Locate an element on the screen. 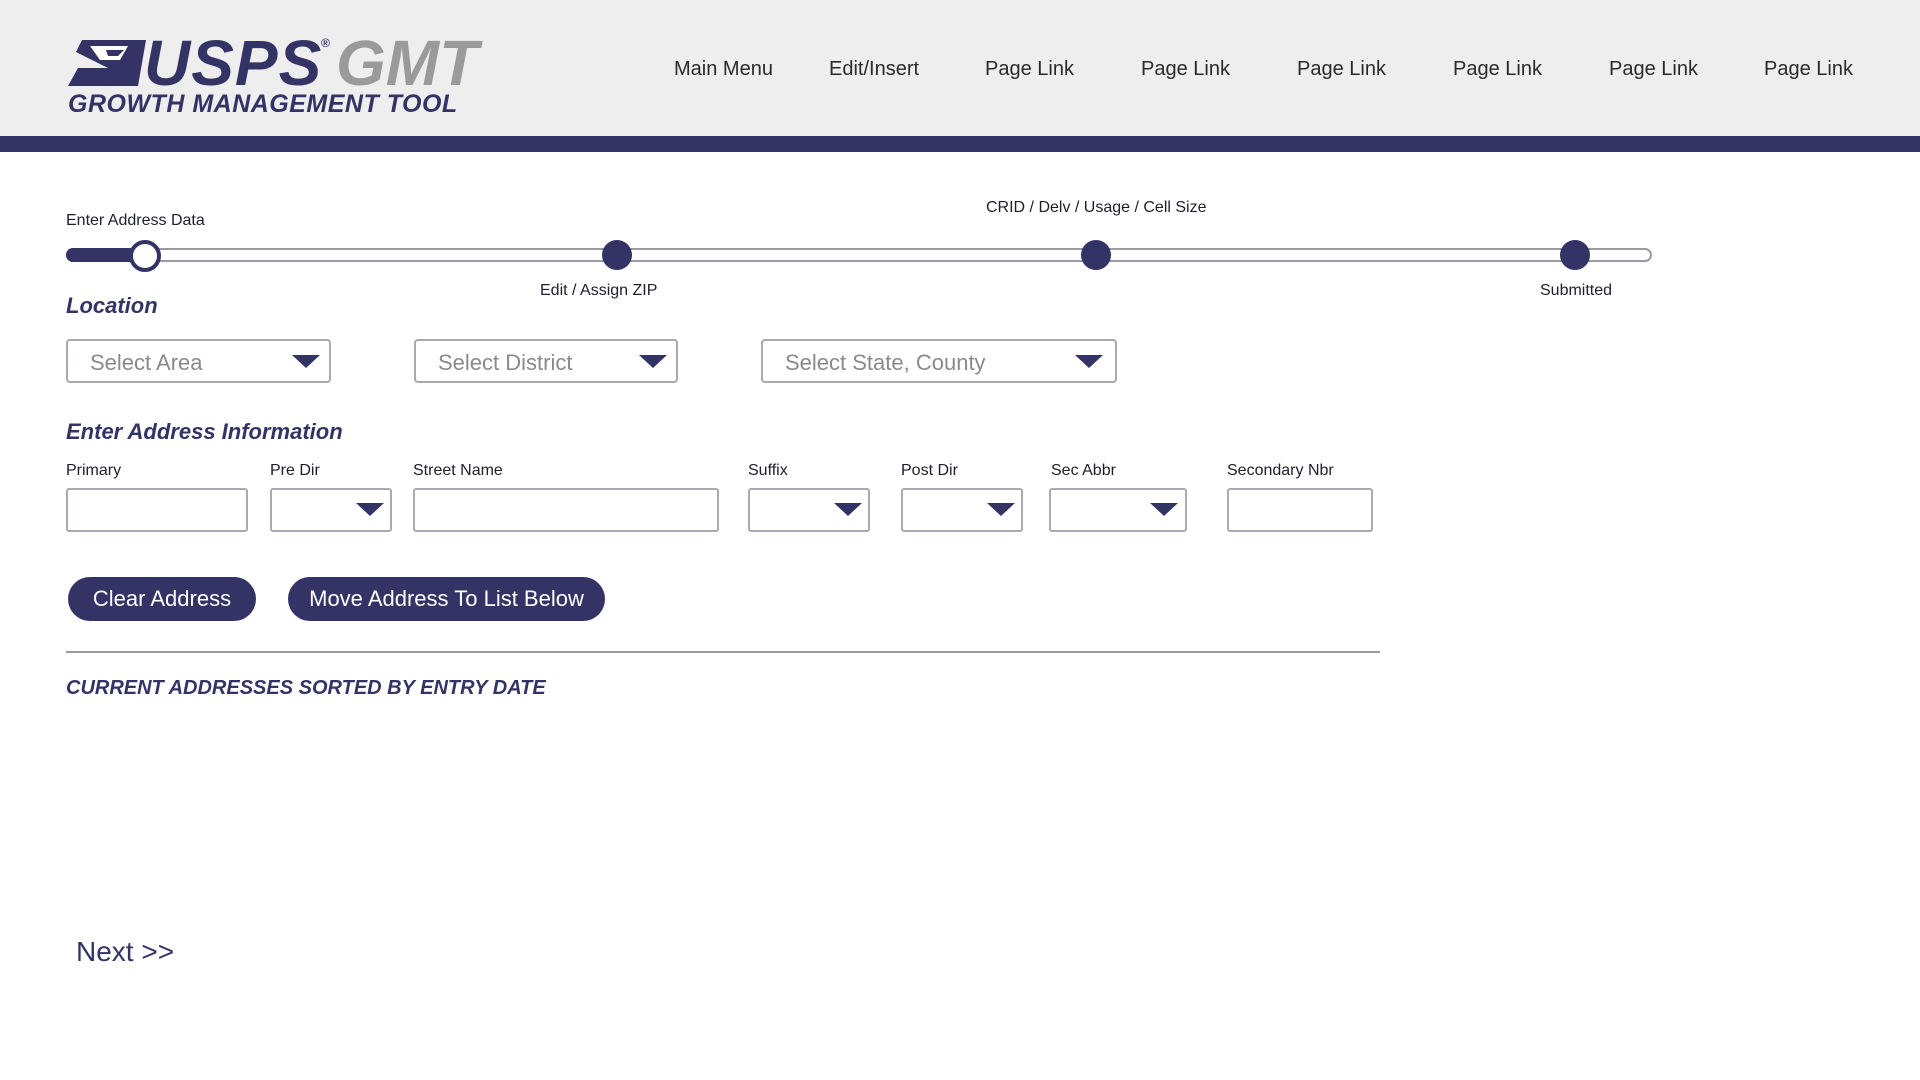  step-label-edit-assign-zip: Edit / Assign ZIP is located at coordinates (599, 290).